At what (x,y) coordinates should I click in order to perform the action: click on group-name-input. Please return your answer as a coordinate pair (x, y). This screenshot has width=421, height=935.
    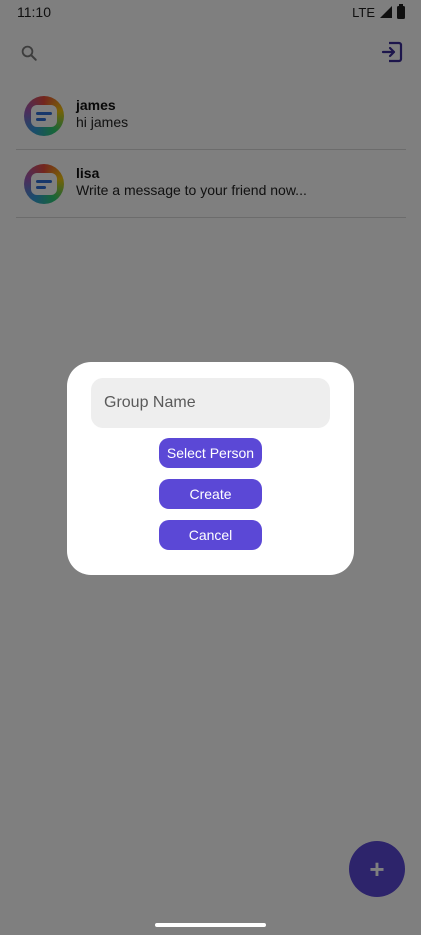
    Looking at the image, I should click on (210, 403).